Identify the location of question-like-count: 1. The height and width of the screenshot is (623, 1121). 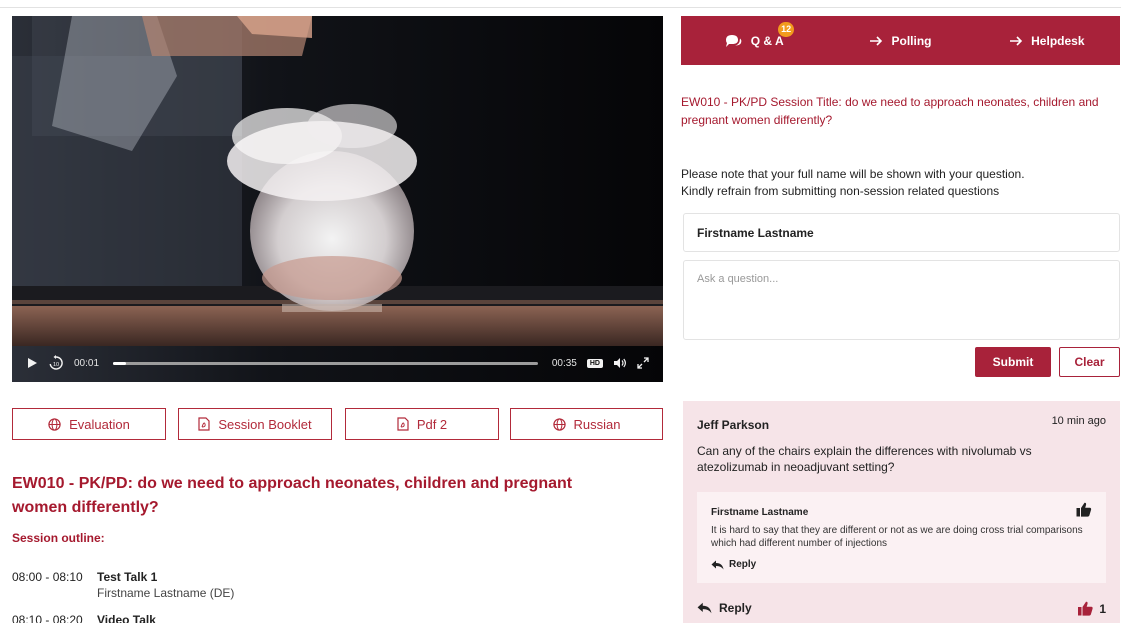
(1102, 608).